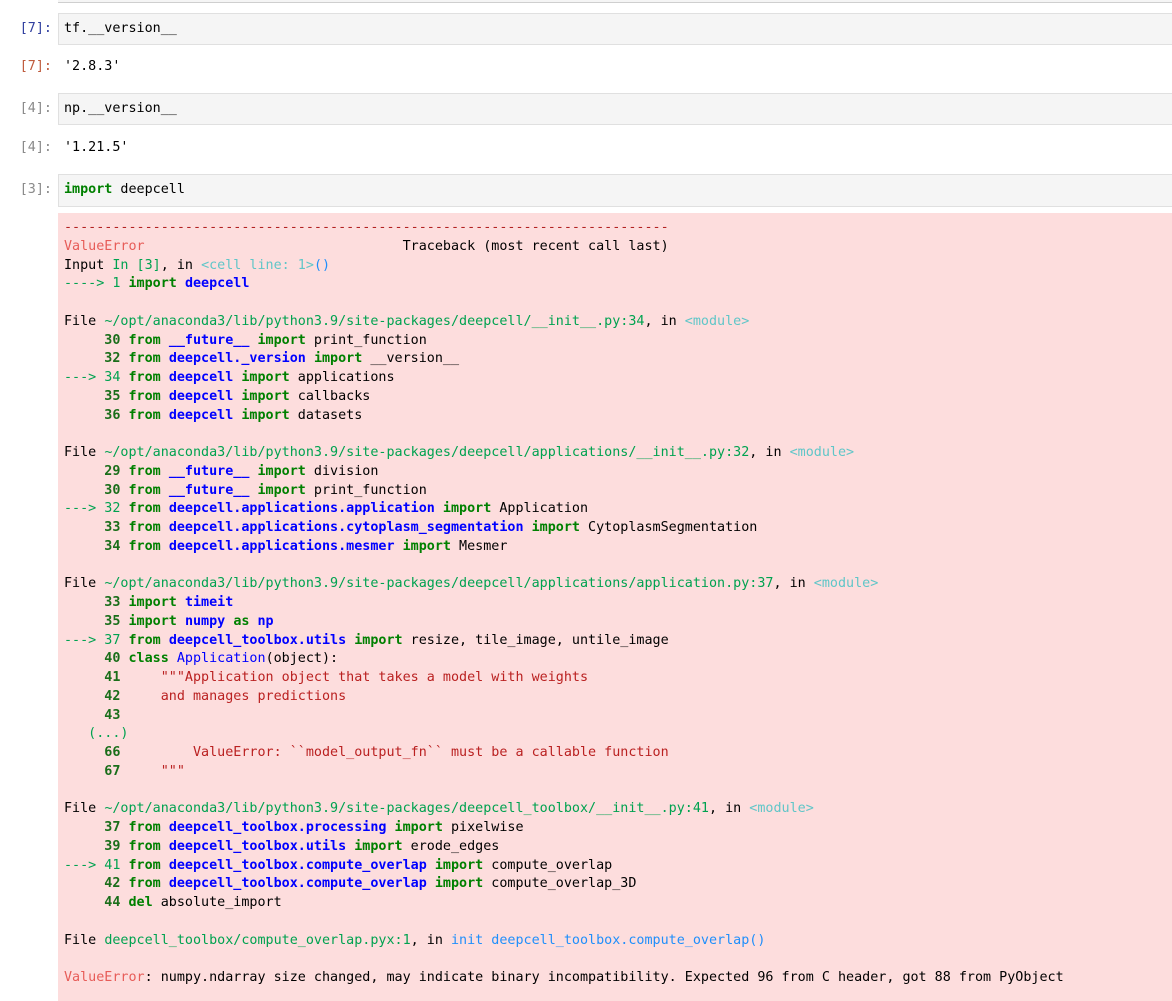 The height and width of the screenshot is (1001, 1172). Describe the element at coordinates (96, 827) in the screenshot. I see `traceback-segment: 37` at that location.